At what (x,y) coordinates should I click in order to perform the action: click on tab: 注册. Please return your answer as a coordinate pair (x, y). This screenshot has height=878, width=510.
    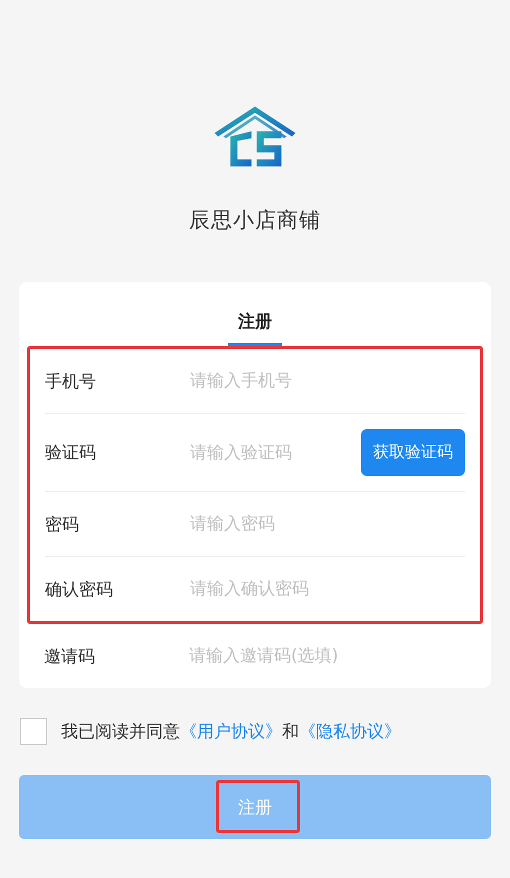
    Looking at the image, I should click on (255, 314).